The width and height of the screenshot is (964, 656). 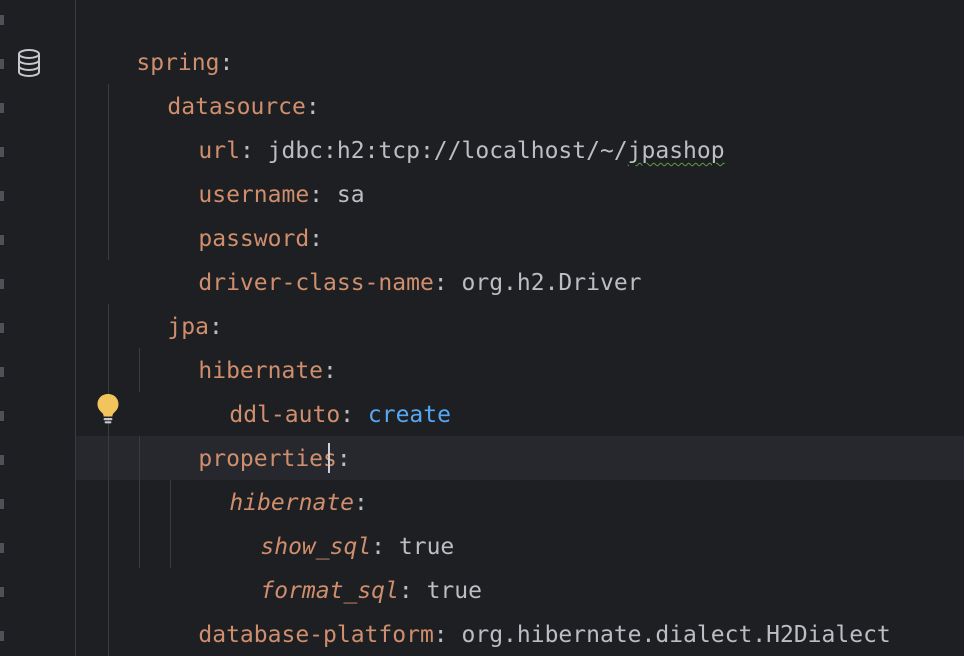 What do you see at coordinates (312, 388) in the screenshot?
I see `code-line: ddl-auto: create` at bounding box center [312, 388].